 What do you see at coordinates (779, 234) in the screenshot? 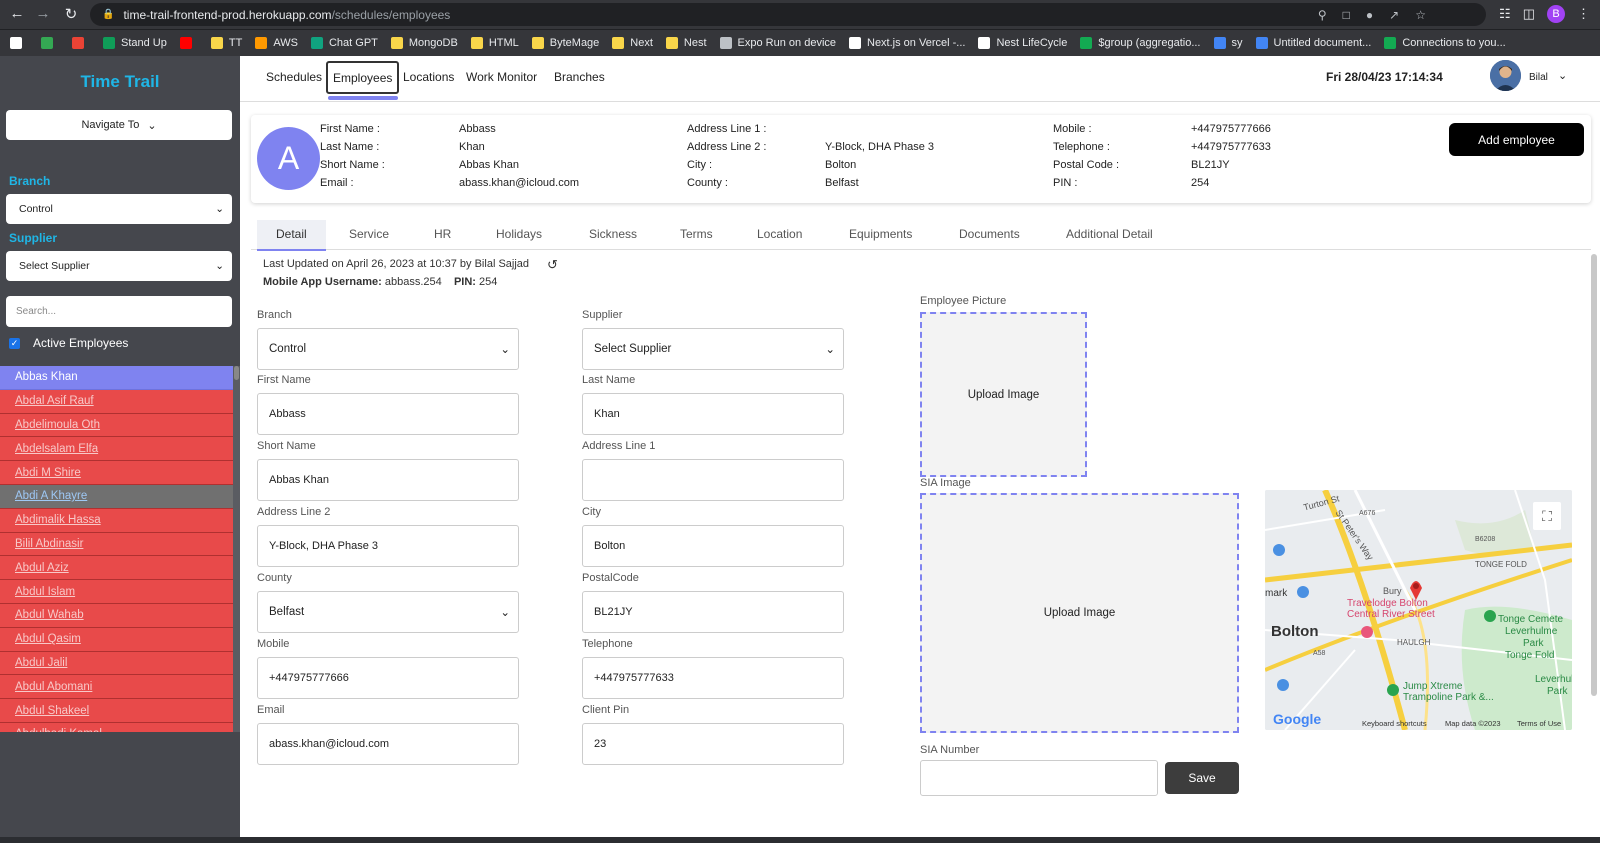
I see `tab-location: Location` at bounding box center [779, 234].